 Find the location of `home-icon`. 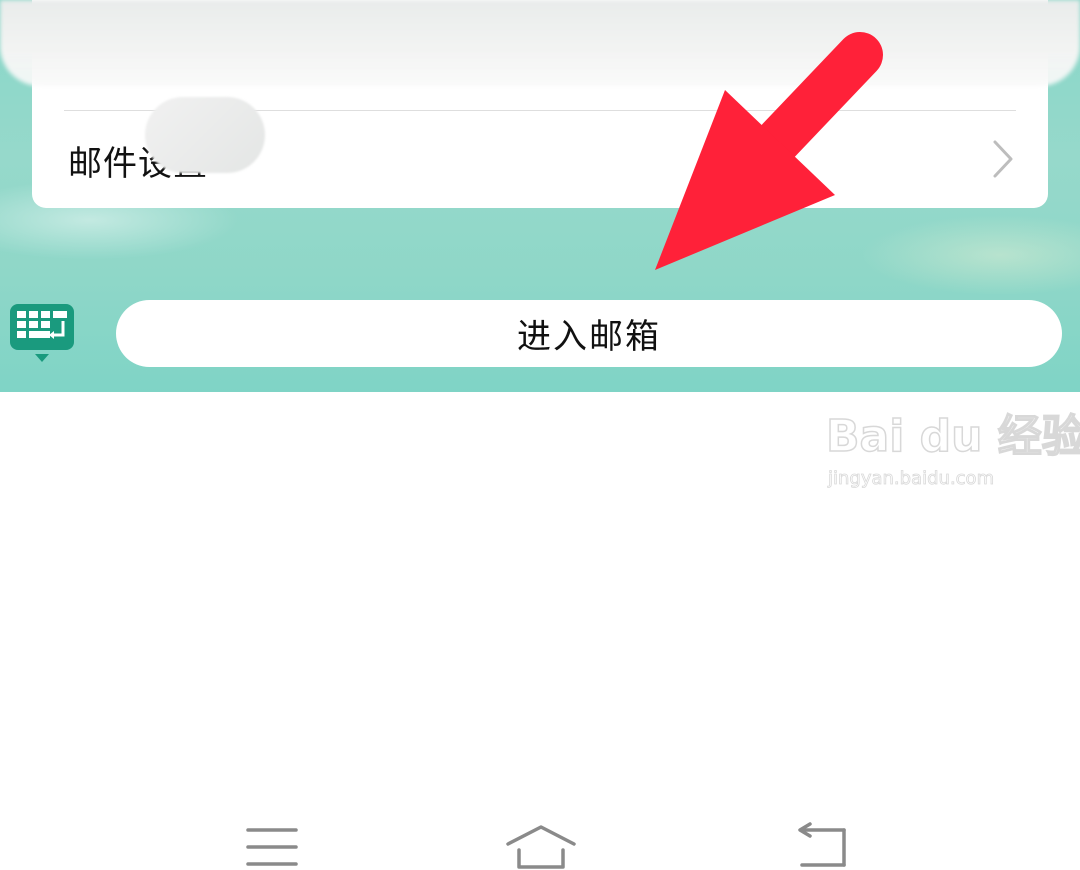

home-icon is located at coordinates (541, 847).